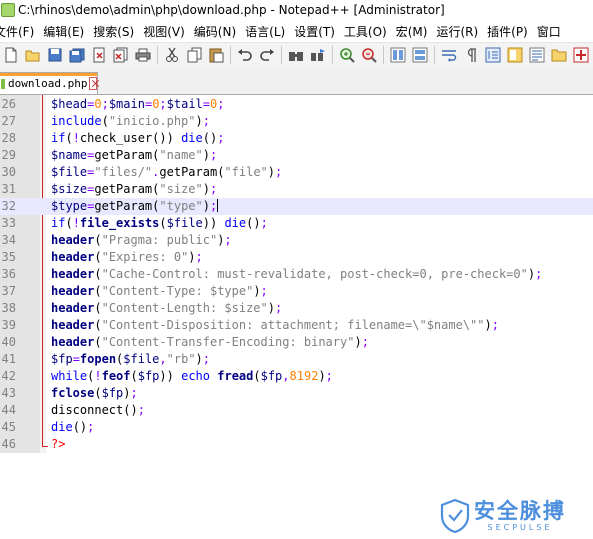 The width and height of the screenshot is (593, 539). I want to click on line-number: 33, so click(8, 223).